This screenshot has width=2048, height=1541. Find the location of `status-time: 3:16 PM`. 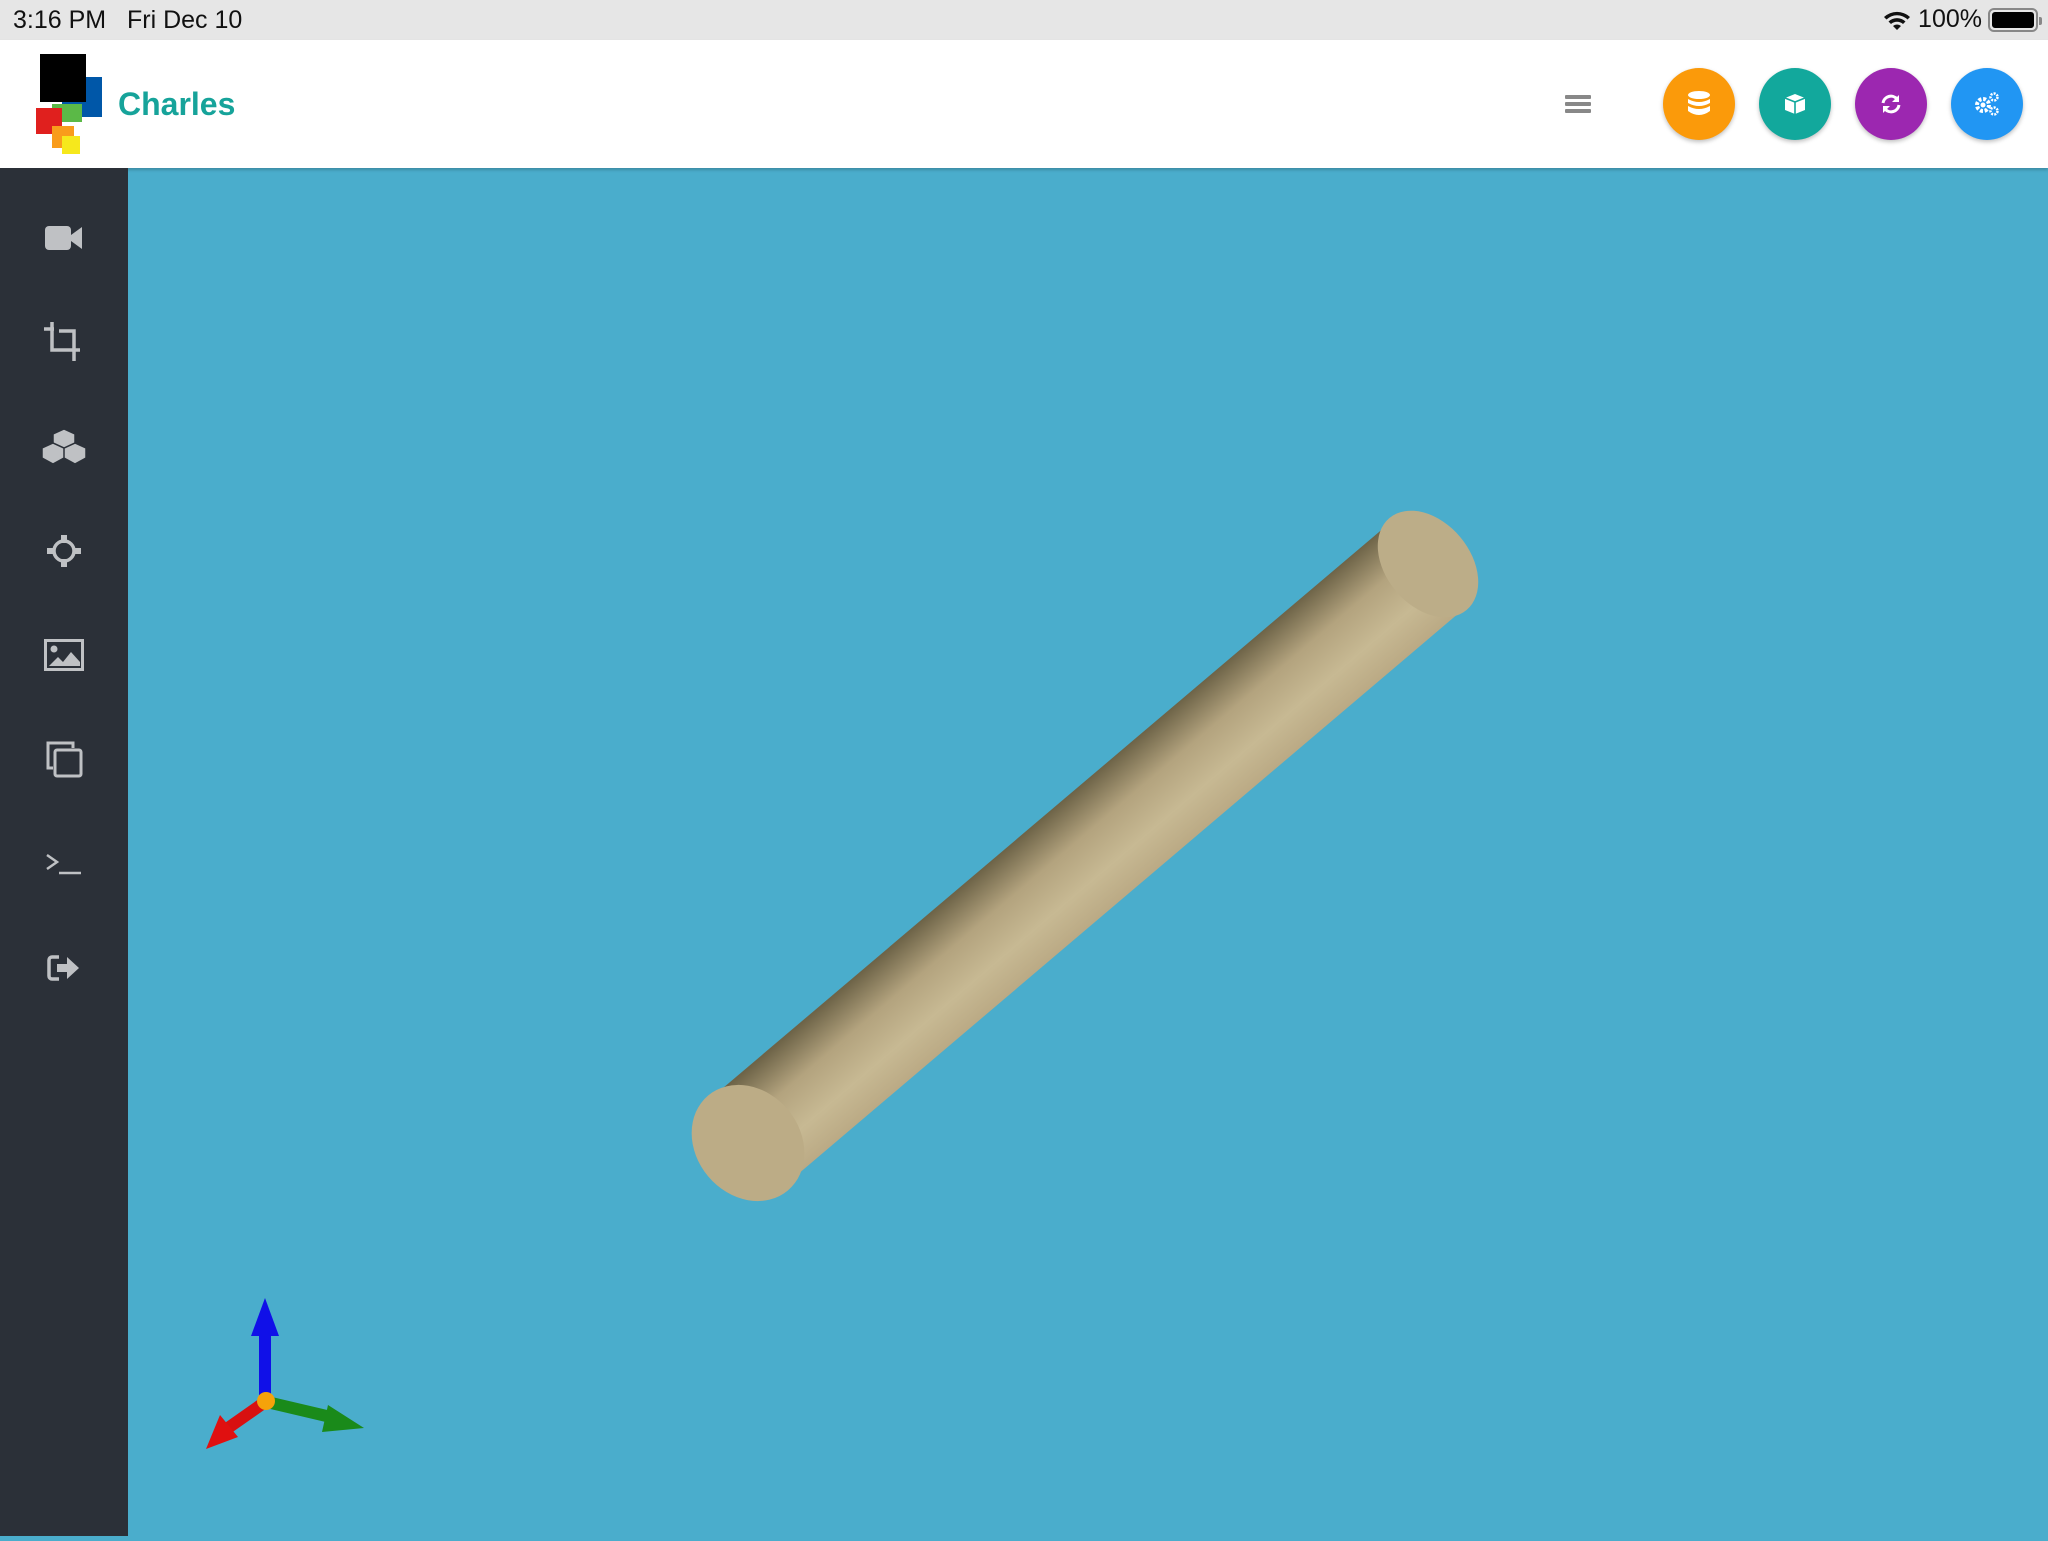

status-time: 3:16 PM is located at coordinates (60, 20).